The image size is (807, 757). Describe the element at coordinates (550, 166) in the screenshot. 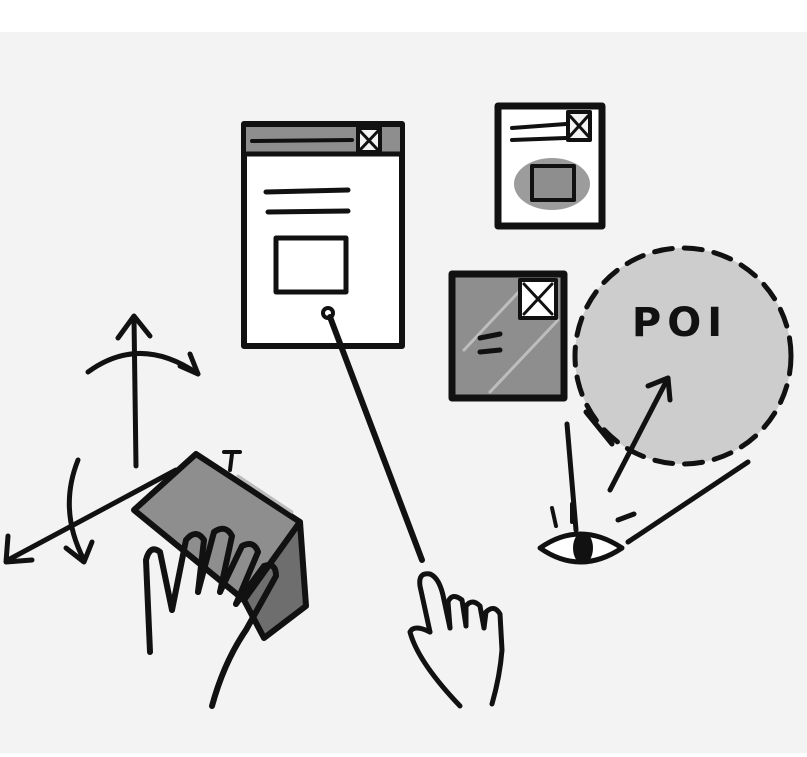

I see `minimized-window-icon` at that location.